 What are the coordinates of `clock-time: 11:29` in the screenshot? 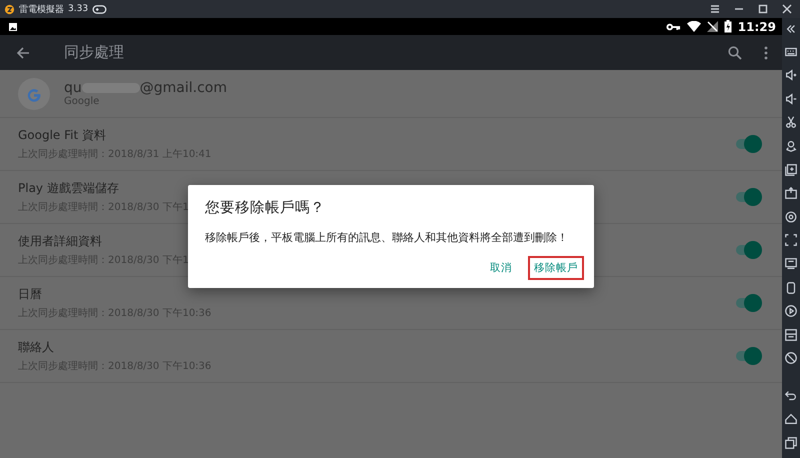 It's located at (757, 27).